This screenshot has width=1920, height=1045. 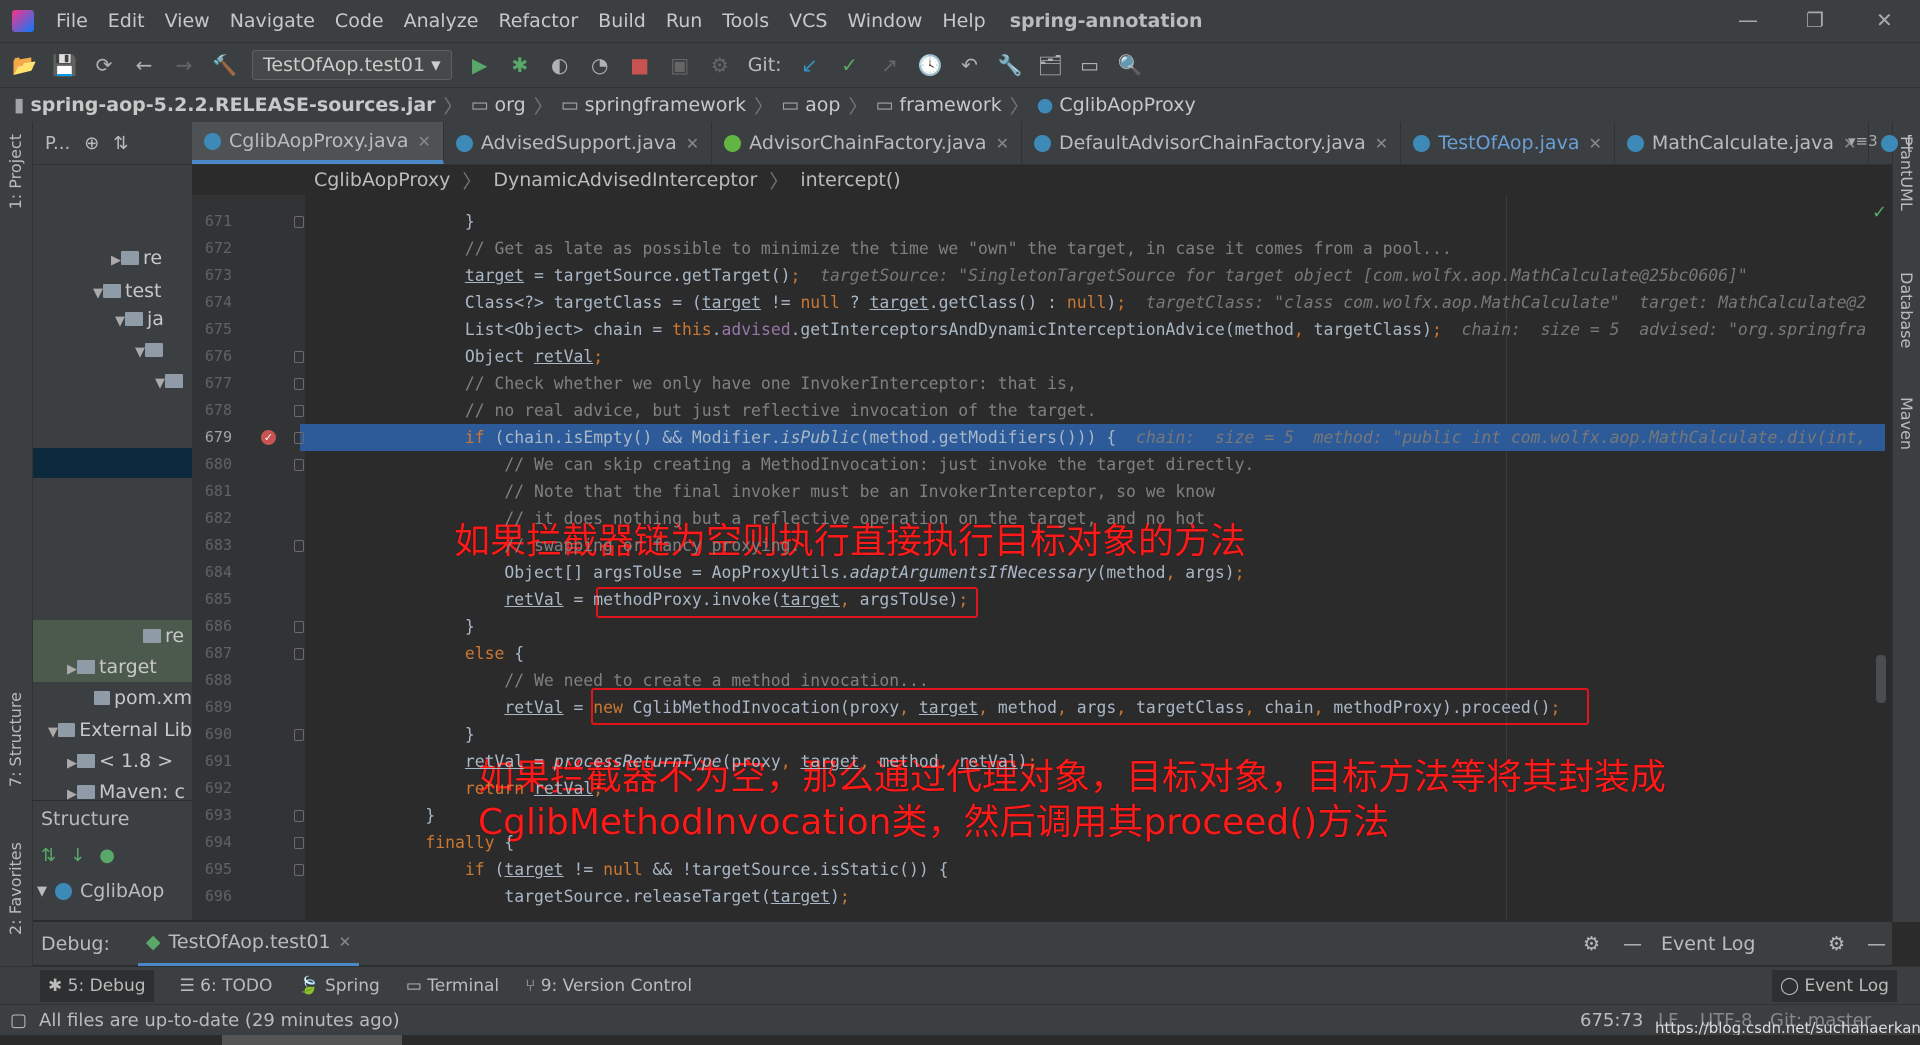 I want to click on menu-build: Build, so click(x=622, y=21).